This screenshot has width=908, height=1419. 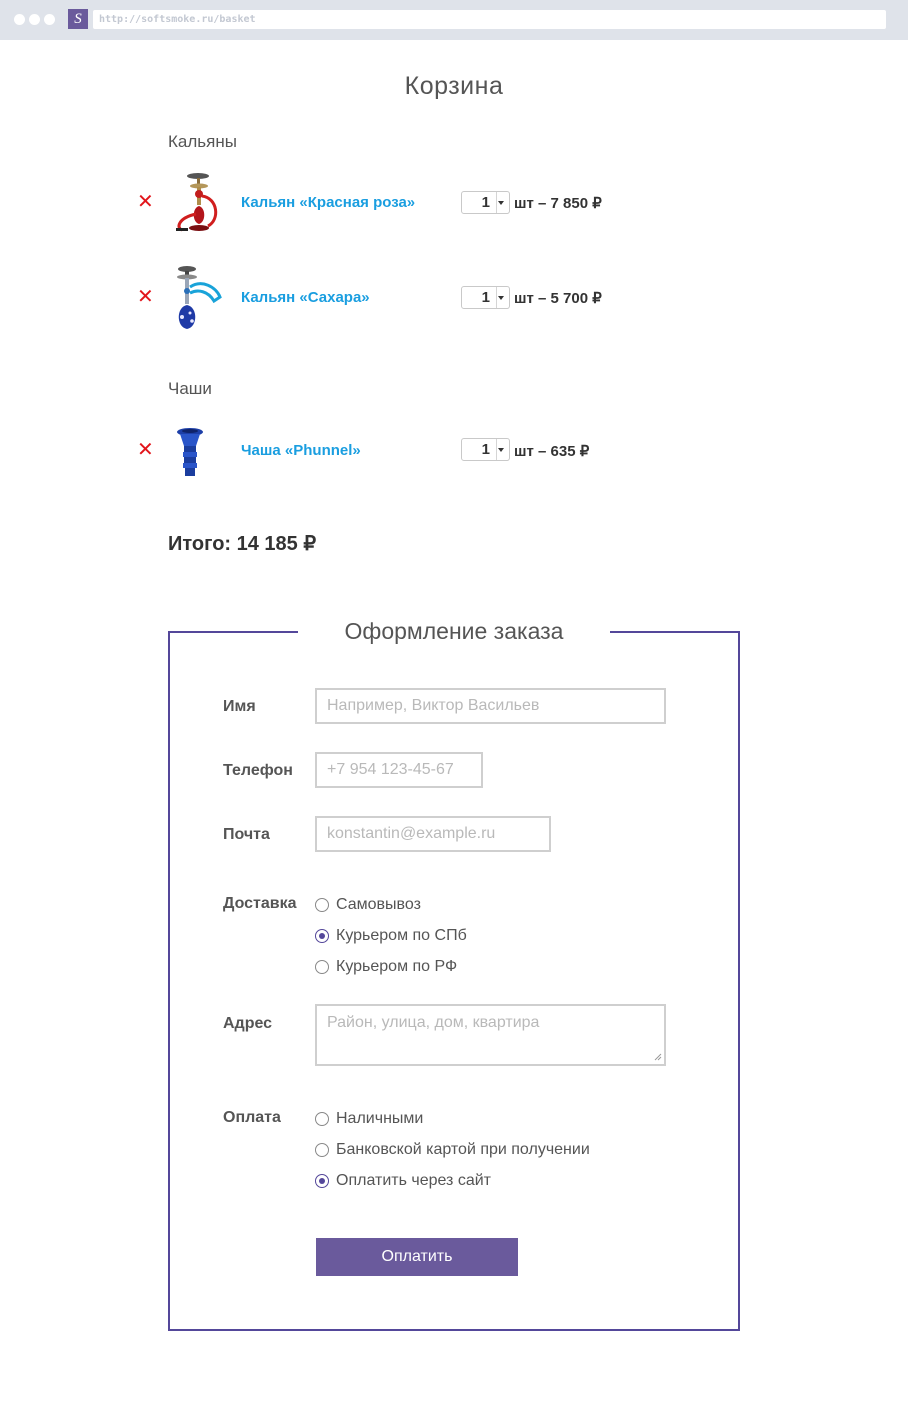 I want to click on radio-label: Курьером по СПб, so click(x=401, y=935).